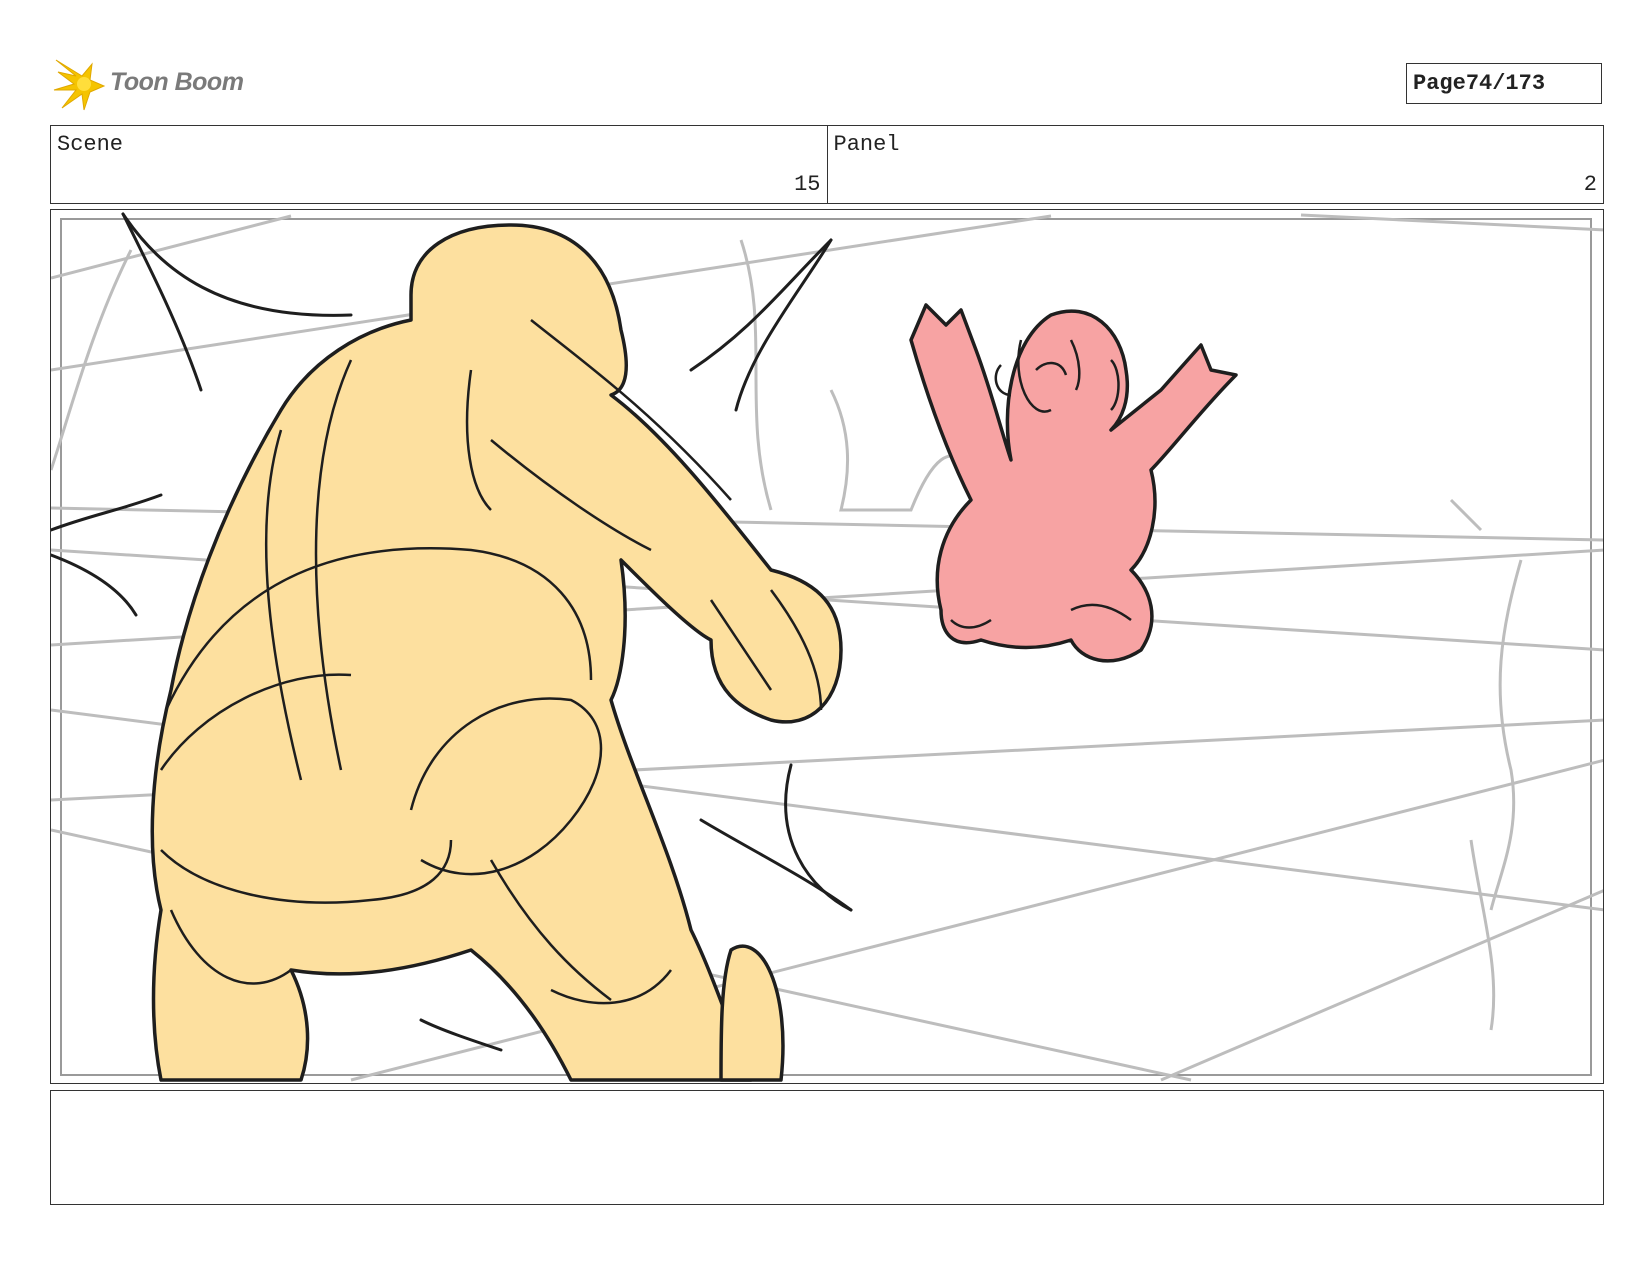 The image size is (1650, 1275). I want to click on panel-label: Panel, so click(866, 144).